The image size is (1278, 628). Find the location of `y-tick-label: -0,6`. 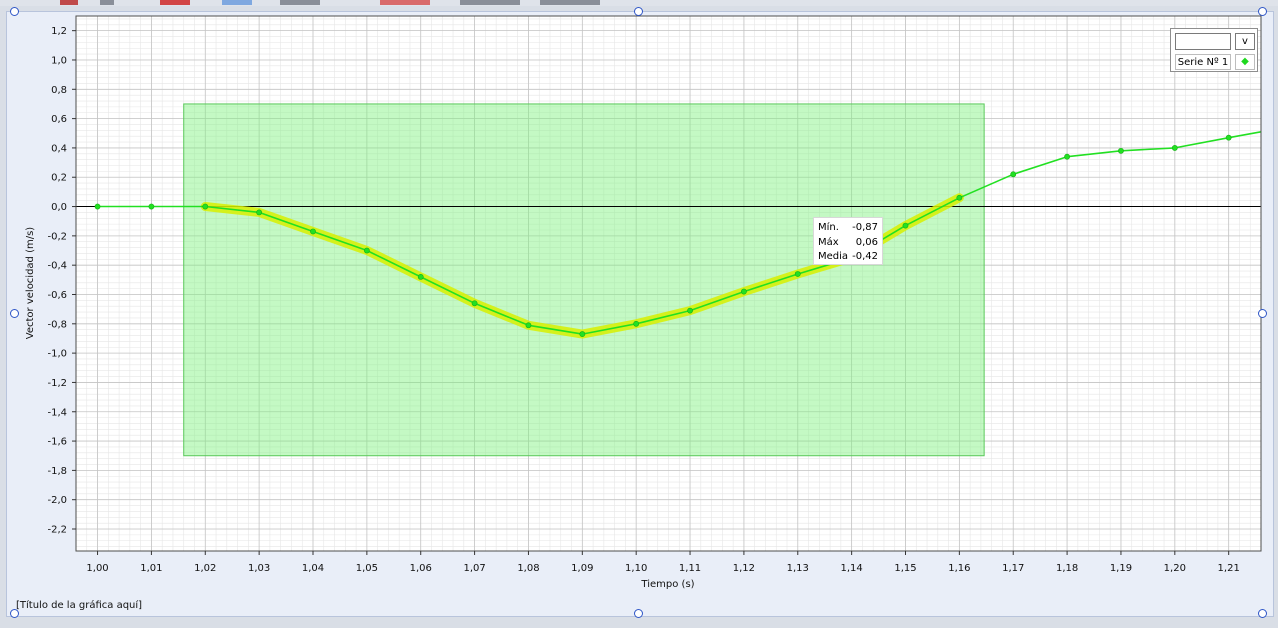

y-tick-label: -0,6 is located at coordinates (57, 295).